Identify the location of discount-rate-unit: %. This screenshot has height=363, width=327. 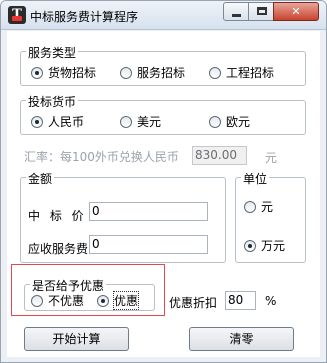
(271, 301).